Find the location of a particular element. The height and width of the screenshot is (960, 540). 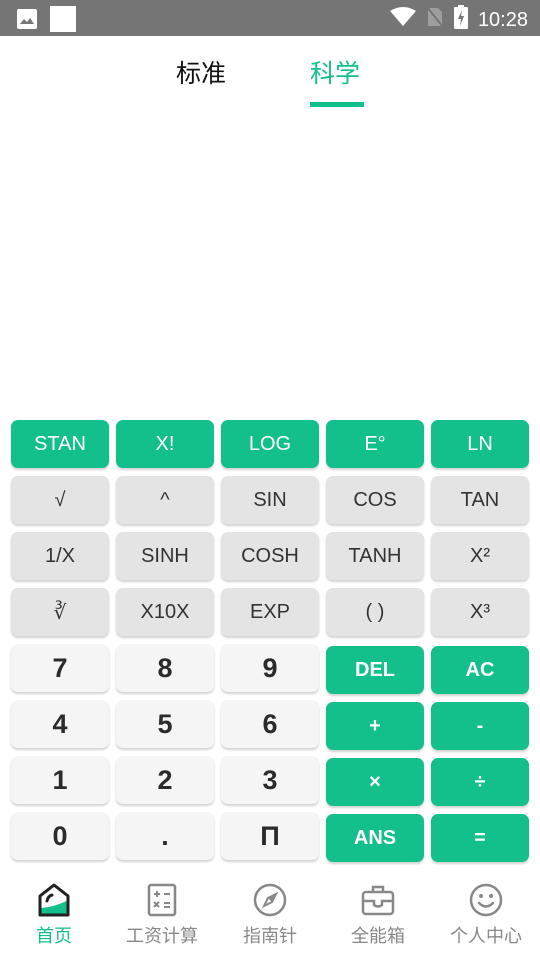

bottom-navigation: 首页 工资计算 指南针 全能箱 个人中心 is located at coordinates (270, 914).